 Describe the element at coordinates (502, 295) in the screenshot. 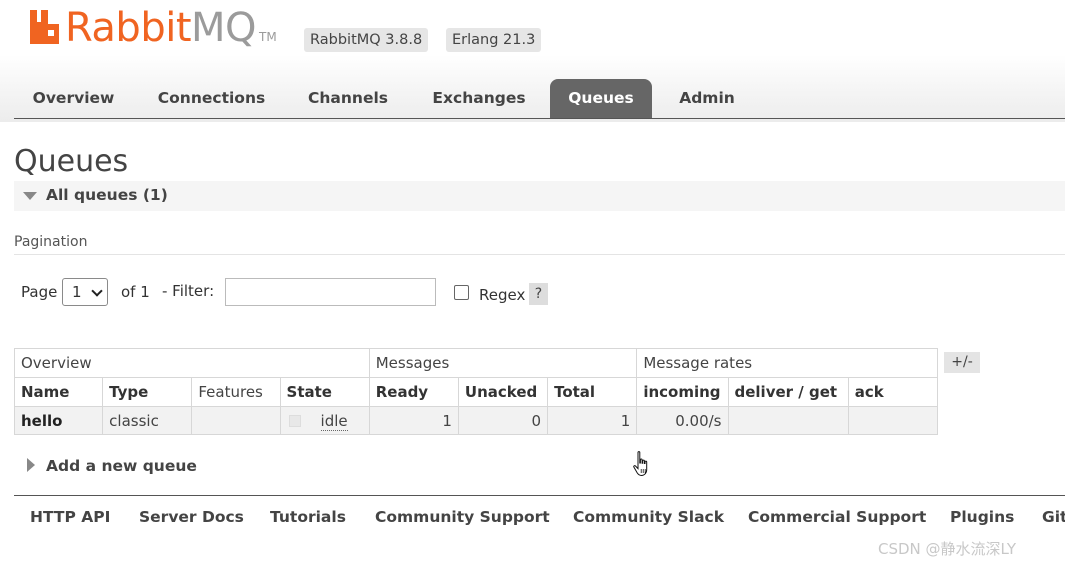

I see `regex-label: Regex` at that location.